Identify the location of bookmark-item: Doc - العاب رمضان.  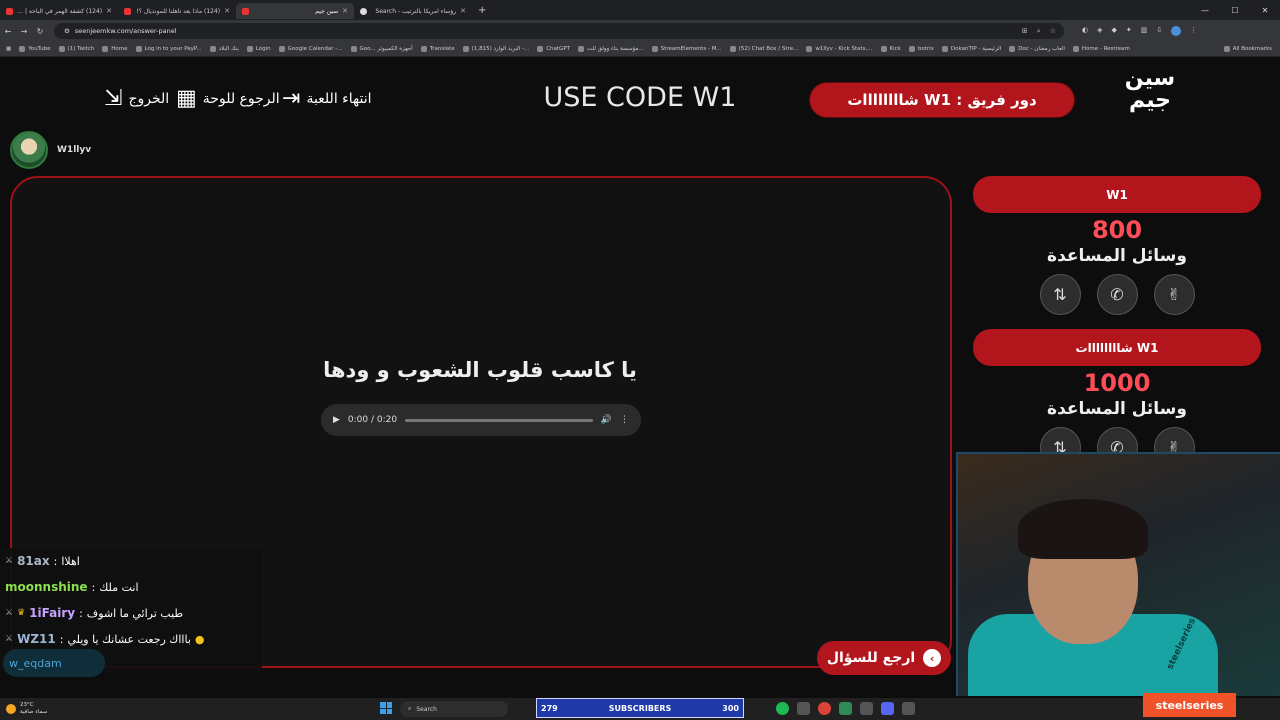
(1037, 49).